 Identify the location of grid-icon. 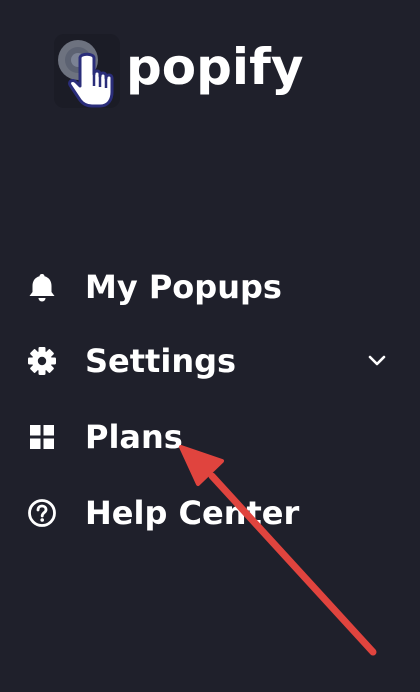
(42, 437).